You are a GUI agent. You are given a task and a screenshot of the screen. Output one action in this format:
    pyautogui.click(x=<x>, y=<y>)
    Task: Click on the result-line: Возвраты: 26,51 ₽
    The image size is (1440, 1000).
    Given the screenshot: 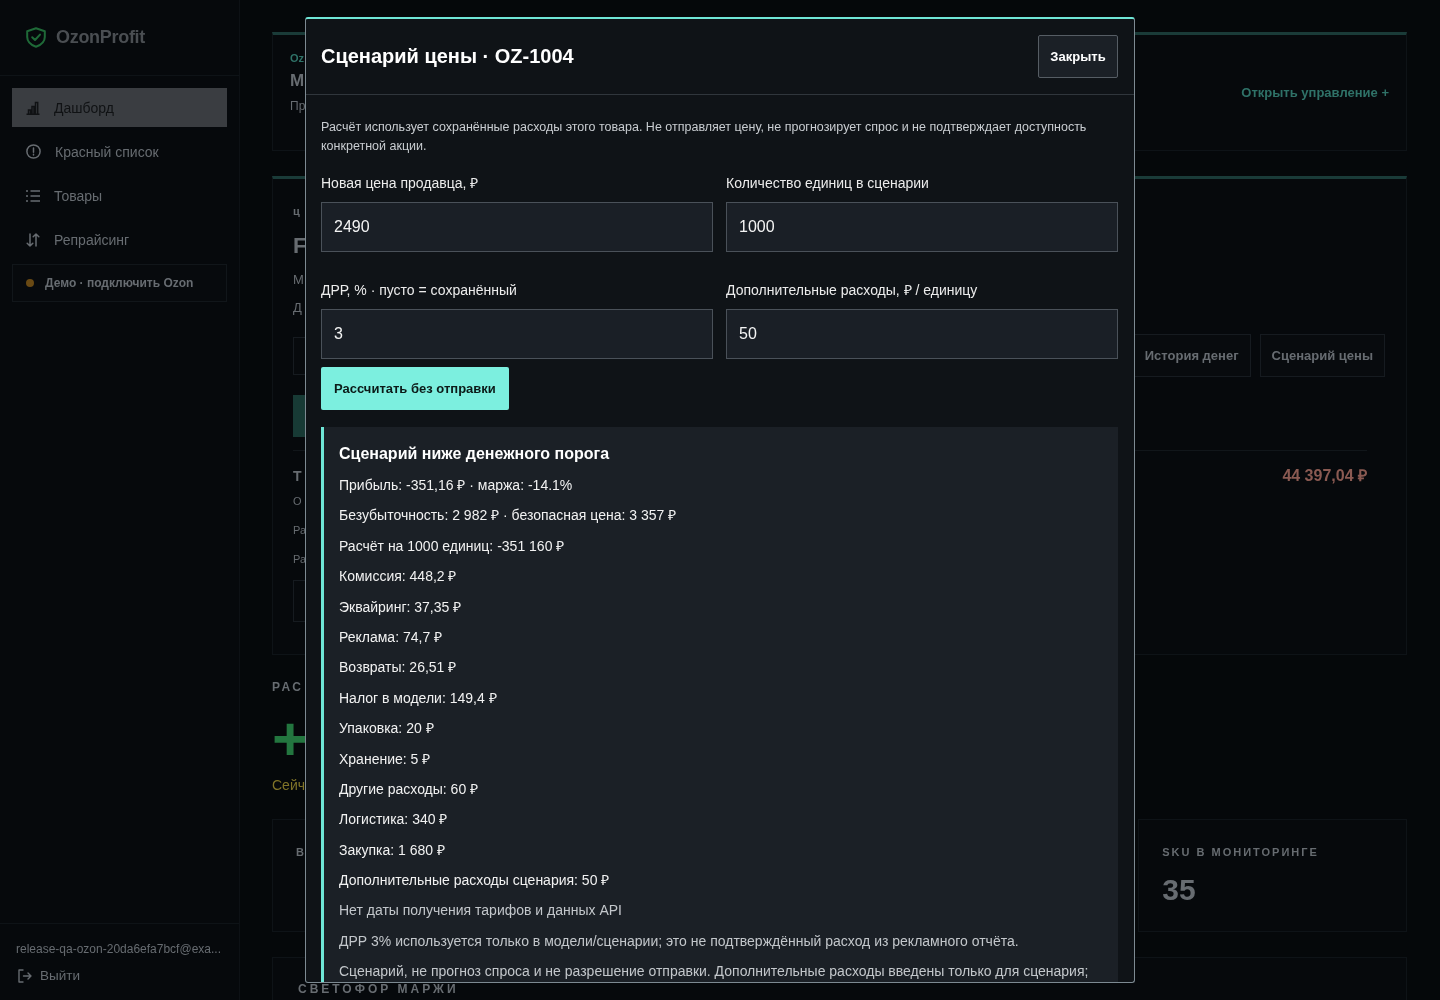 What is the action you would take?
    pyautogui.click(x=398, y=668)
    